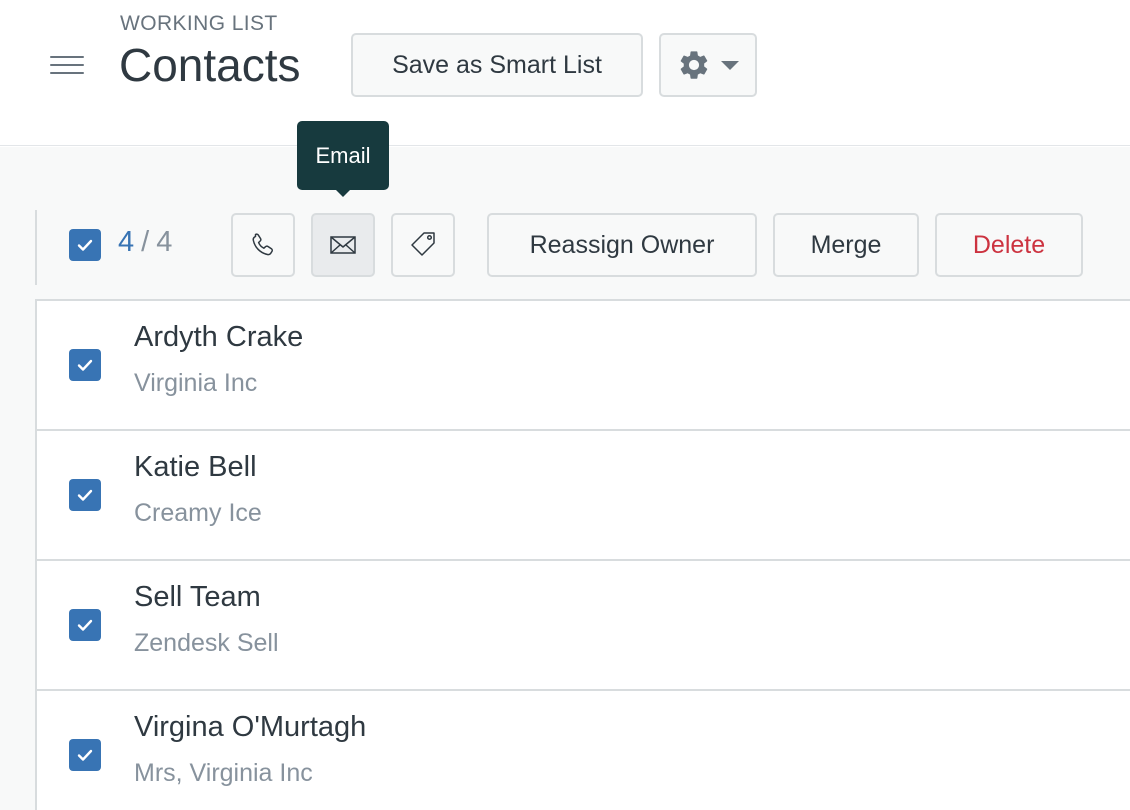 The image size is (1130, 810). I want to click on bulk-bar-divider, so click(36, 247).